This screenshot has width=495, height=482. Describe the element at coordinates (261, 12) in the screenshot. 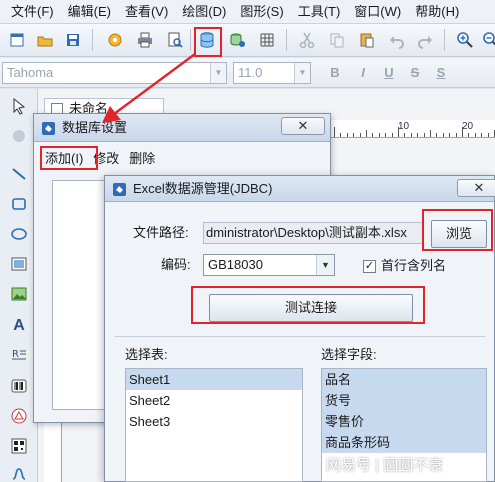

I see `menu-shape: 图形(S)` at that location.